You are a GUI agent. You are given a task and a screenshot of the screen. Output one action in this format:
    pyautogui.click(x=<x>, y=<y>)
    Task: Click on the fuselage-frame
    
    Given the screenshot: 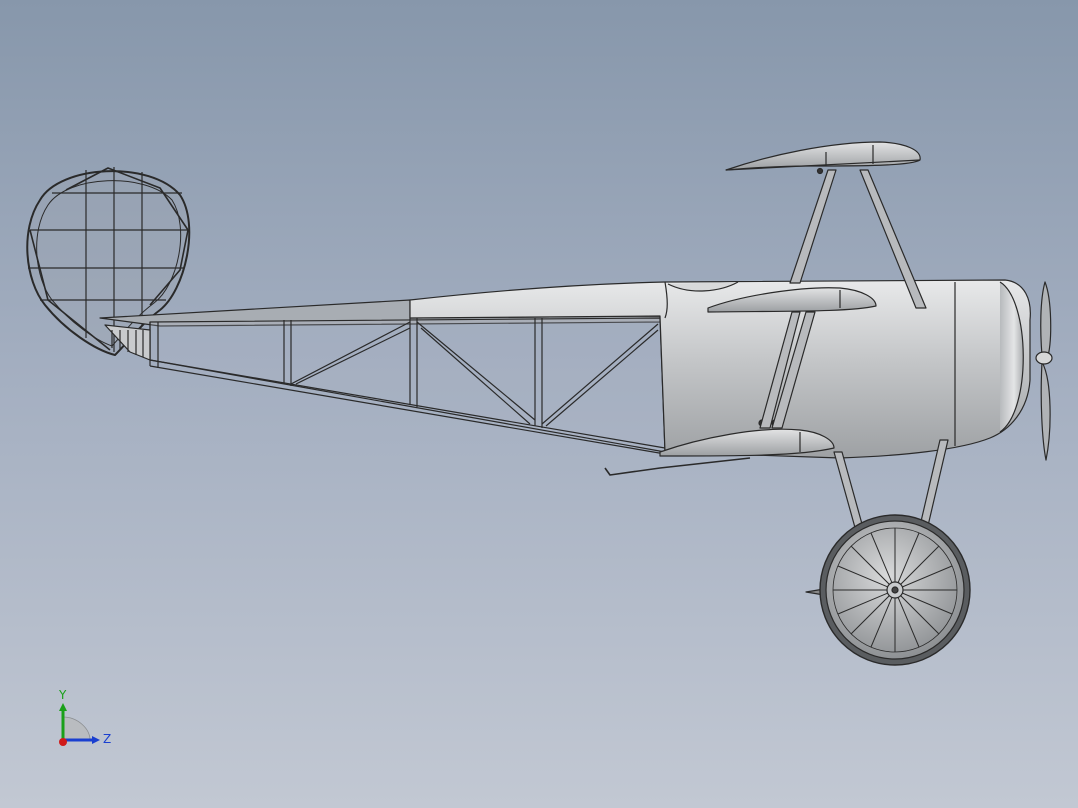 What is the action you would take?
    pyautogui.click(x=425, y=387)
    